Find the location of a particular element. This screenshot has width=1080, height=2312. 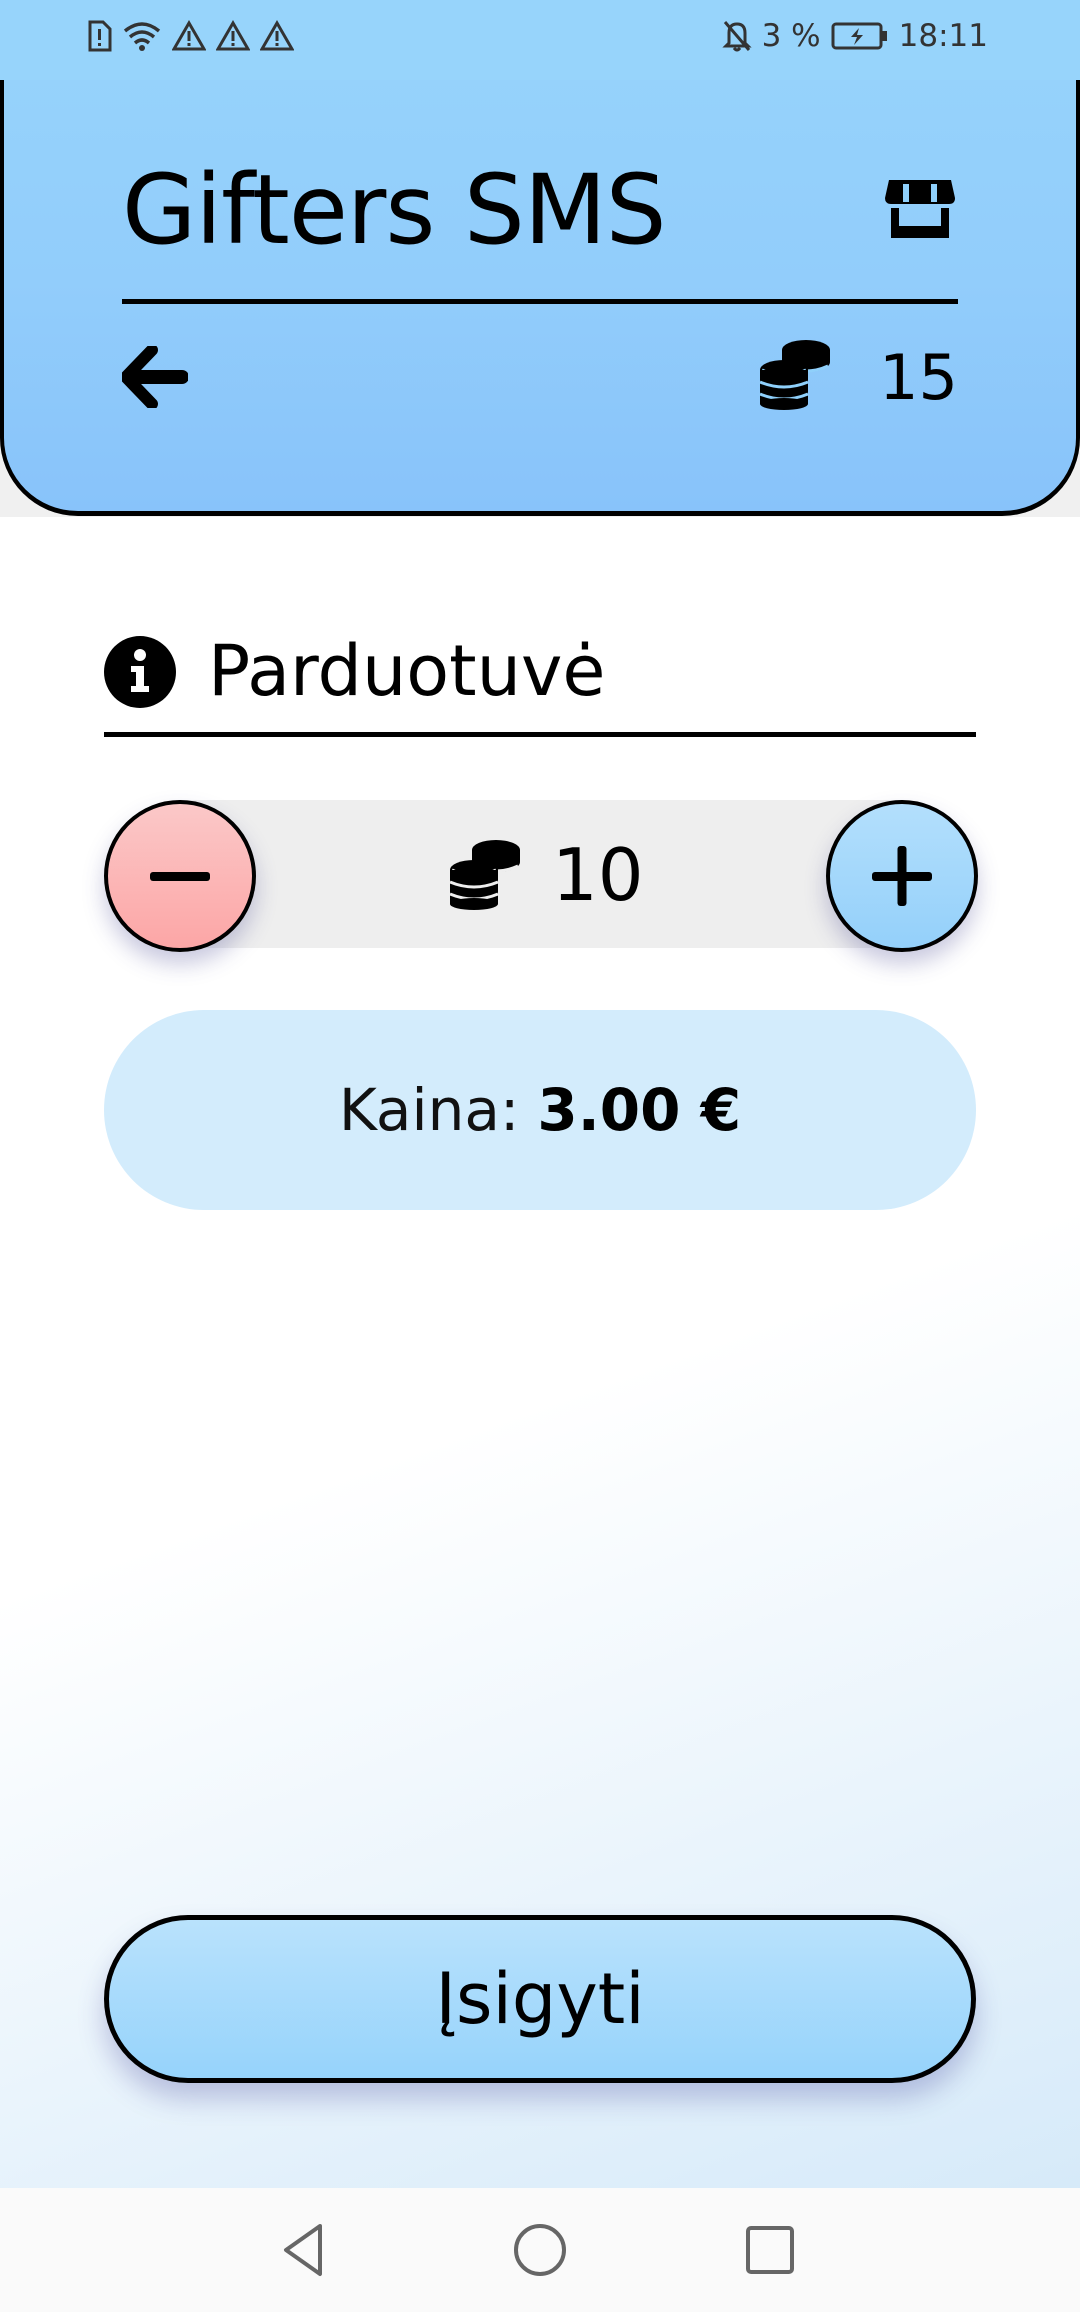

bell-off-icon is located at coordinates (736, 36).